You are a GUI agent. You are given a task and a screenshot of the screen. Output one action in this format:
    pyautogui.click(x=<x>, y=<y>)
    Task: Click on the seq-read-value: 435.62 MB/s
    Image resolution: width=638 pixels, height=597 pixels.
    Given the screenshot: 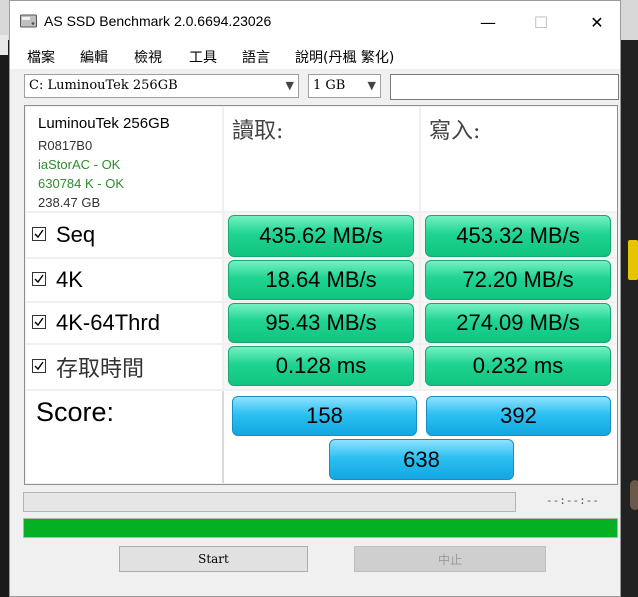 What is the action you would take?
    pyautogui.click(x=321, y=236)
    